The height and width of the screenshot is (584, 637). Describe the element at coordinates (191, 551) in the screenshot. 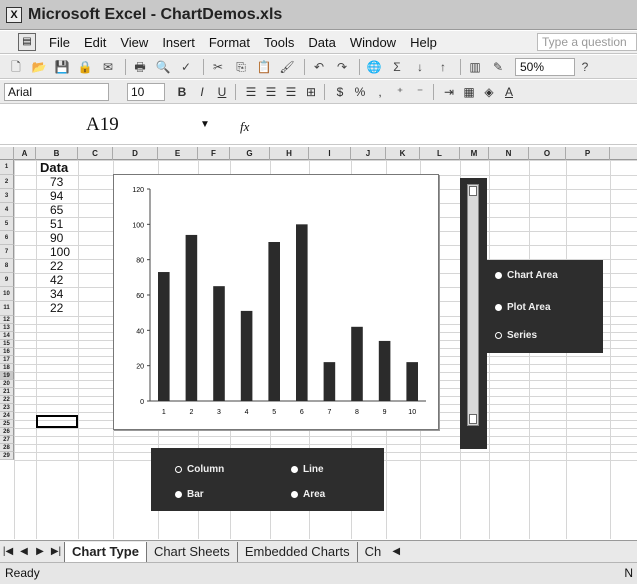

I see `tab-chart-sheets: Chart Sheets` at that location.